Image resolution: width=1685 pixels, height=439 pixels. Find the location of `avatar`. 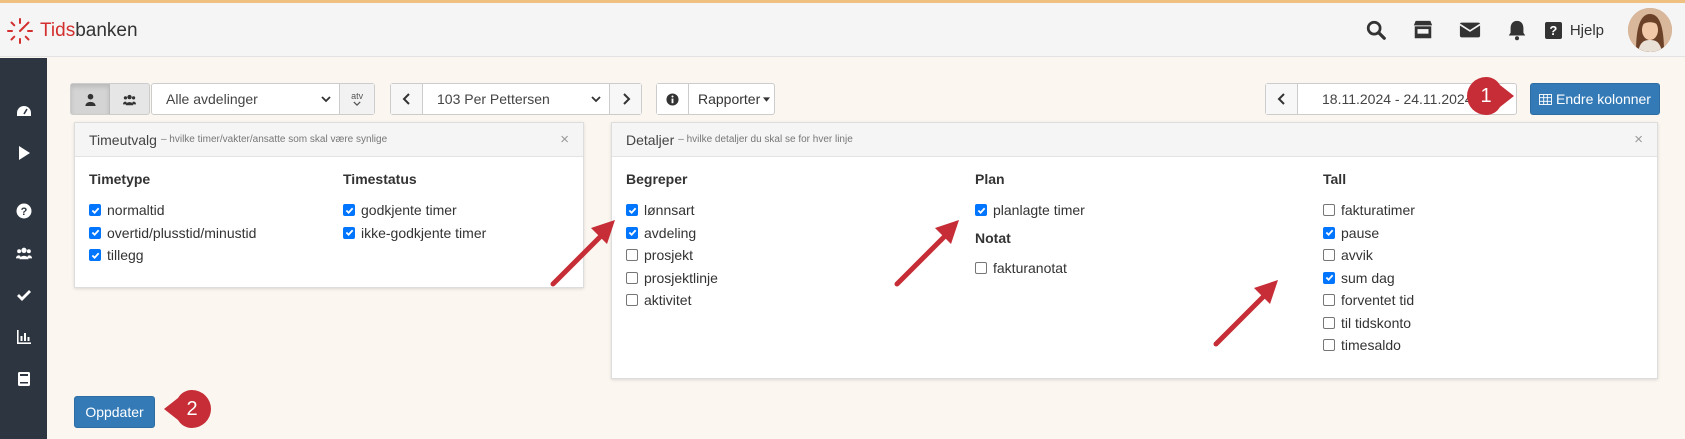

avatar is located at coordinates (1650, 30).